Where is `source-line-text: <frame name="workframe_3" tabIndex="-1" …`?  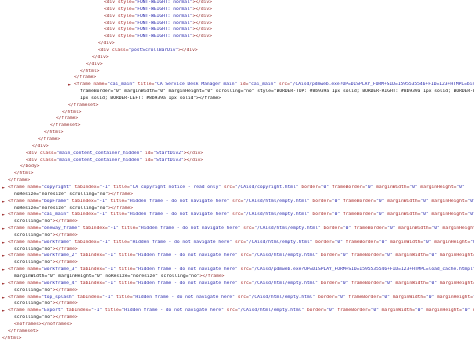 source-line-text: <frame name="workframe_3" tabIndex="-1" … is located at coordinates (241, 270).